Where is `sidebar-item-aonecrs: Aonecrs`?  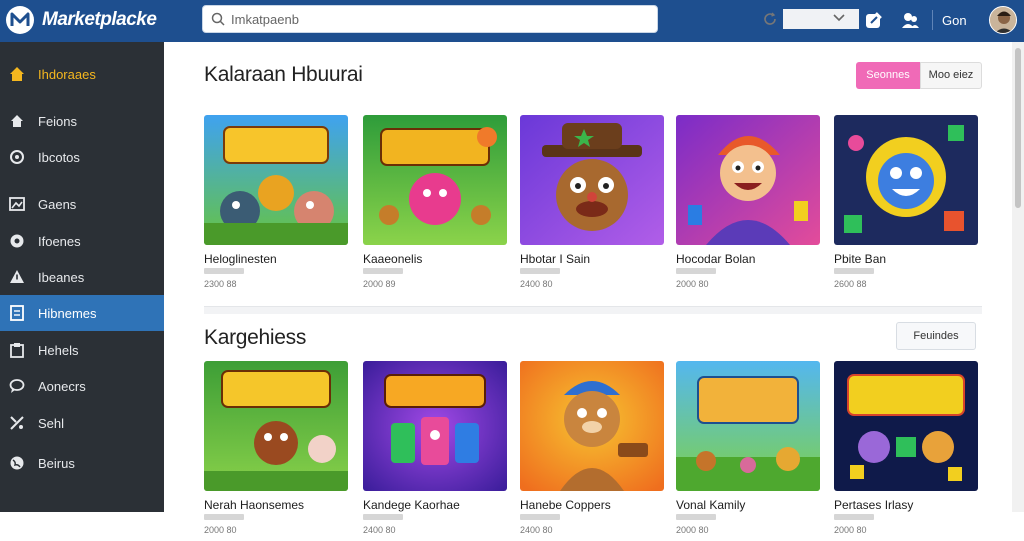 sidebar-item-aonecrs: Aonecrs is located at coordinates (82, 386).